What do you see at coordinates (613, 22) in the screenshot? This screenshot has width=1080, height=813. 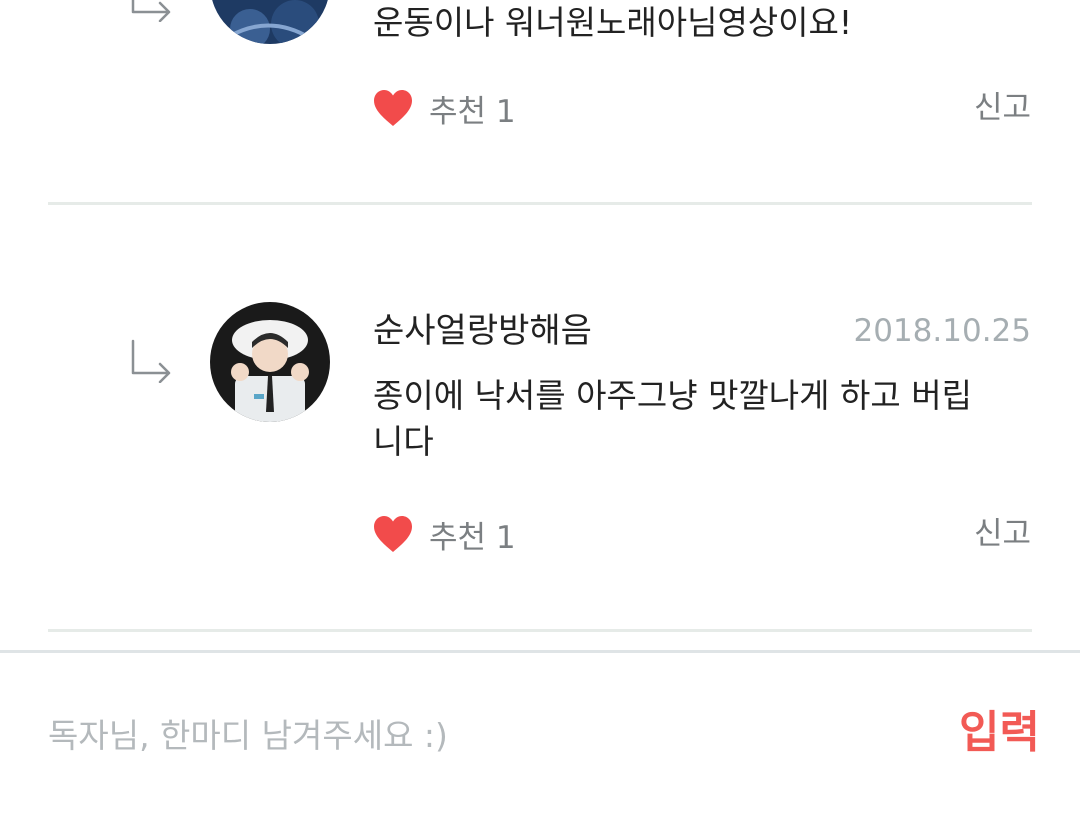 I see `comment-text: 운동이나 워너원노래아님영상이요!` at bounding box center [613, 22].